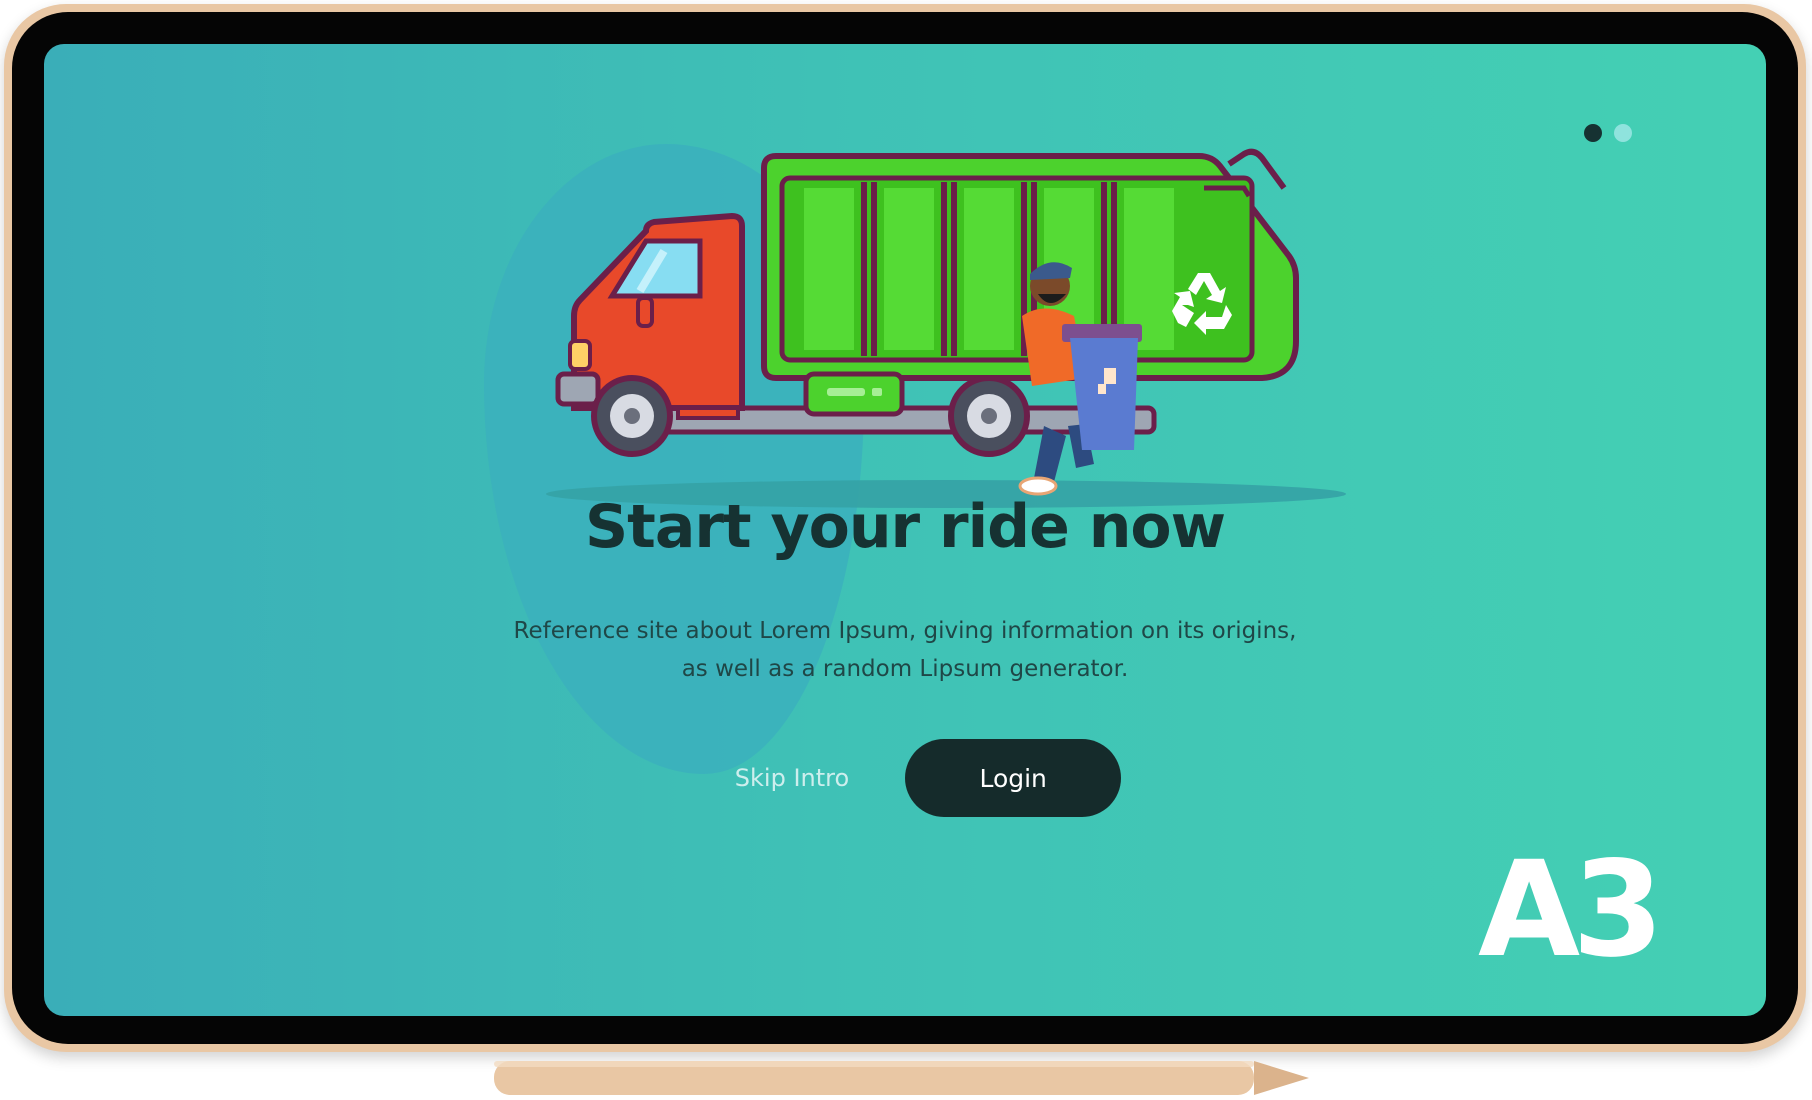  I want to click on brand-logo: A3, so click(1570, 910).